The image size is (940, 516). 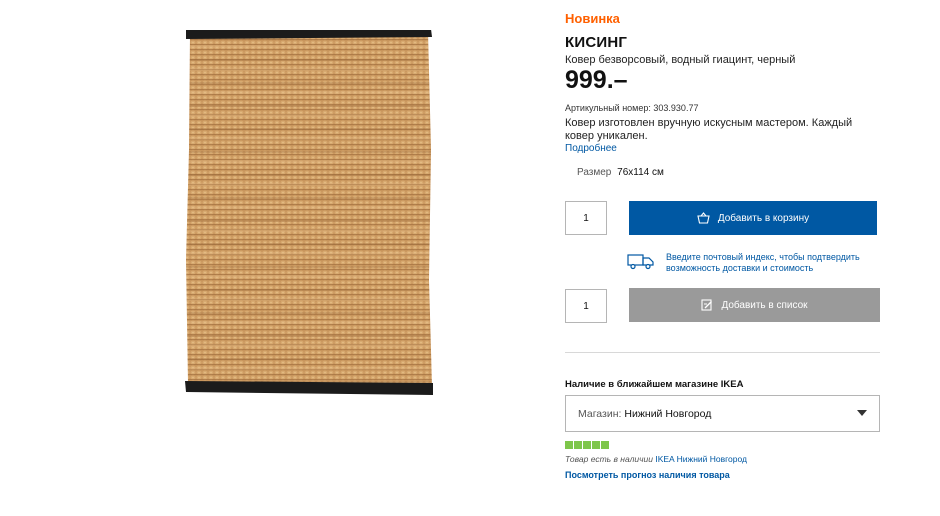 I want to click on store-availability-heading: Наличие в ближайшем магазине IKEA, so click(x=654, y=384).